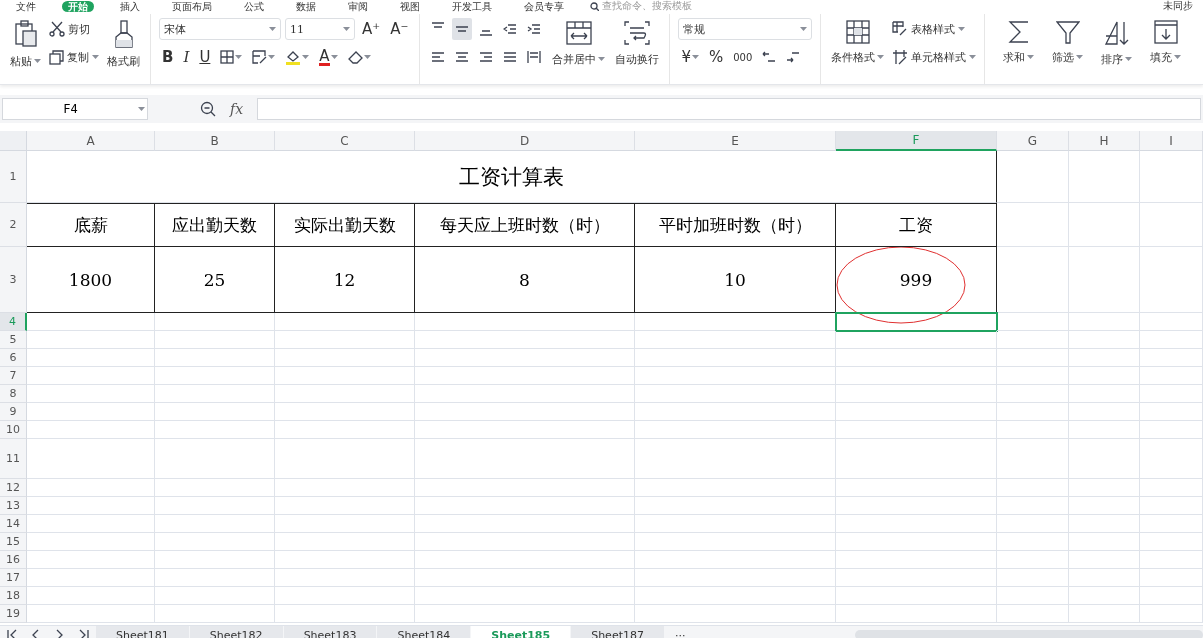 Image resolution: width=1203 pixels, height=638 pixels. Describe the element at coordinates (236, 632) in the screenshot. I see `sheet-tab: Sheet182` at that location.